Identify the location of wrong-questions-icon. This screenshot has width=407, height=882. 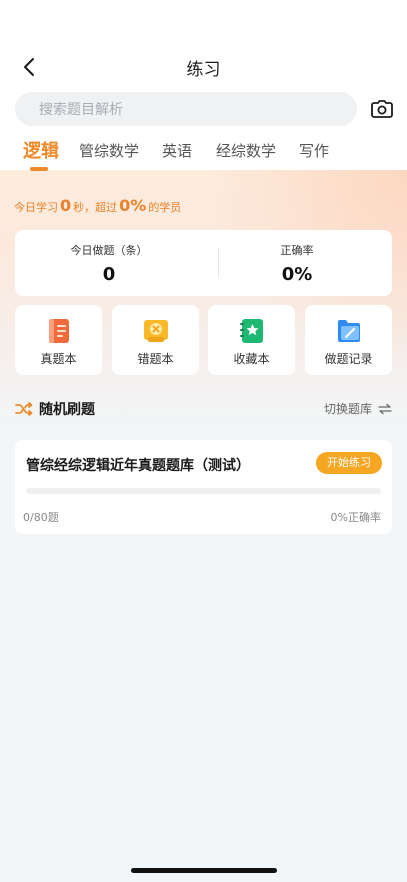
(156, 331).